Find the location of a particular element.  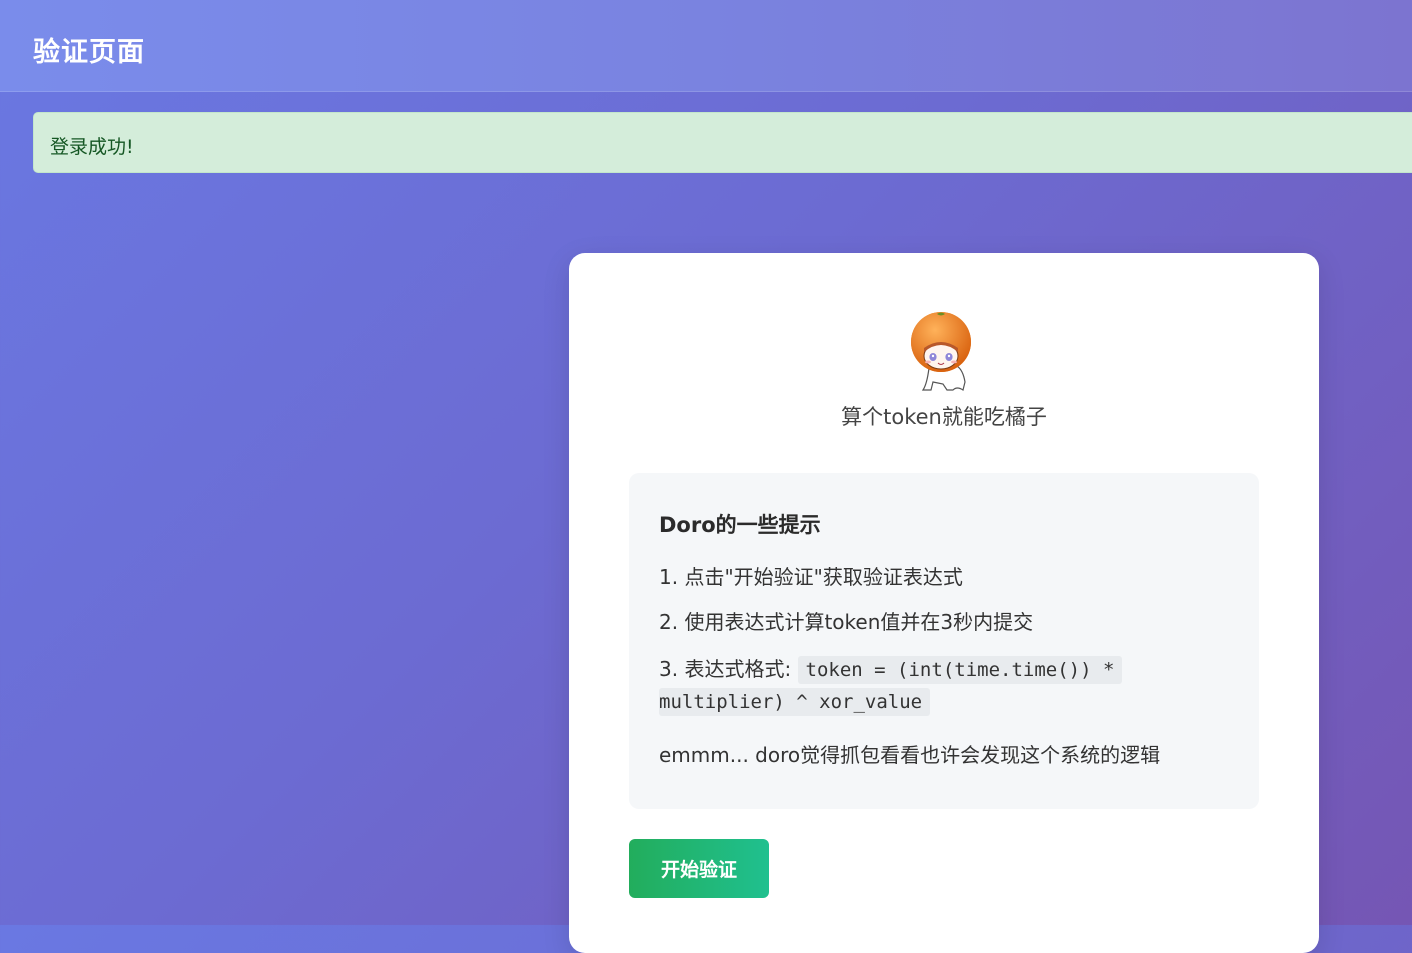

start-verification-button: 开始验证 is located at coordinates (699, 868).